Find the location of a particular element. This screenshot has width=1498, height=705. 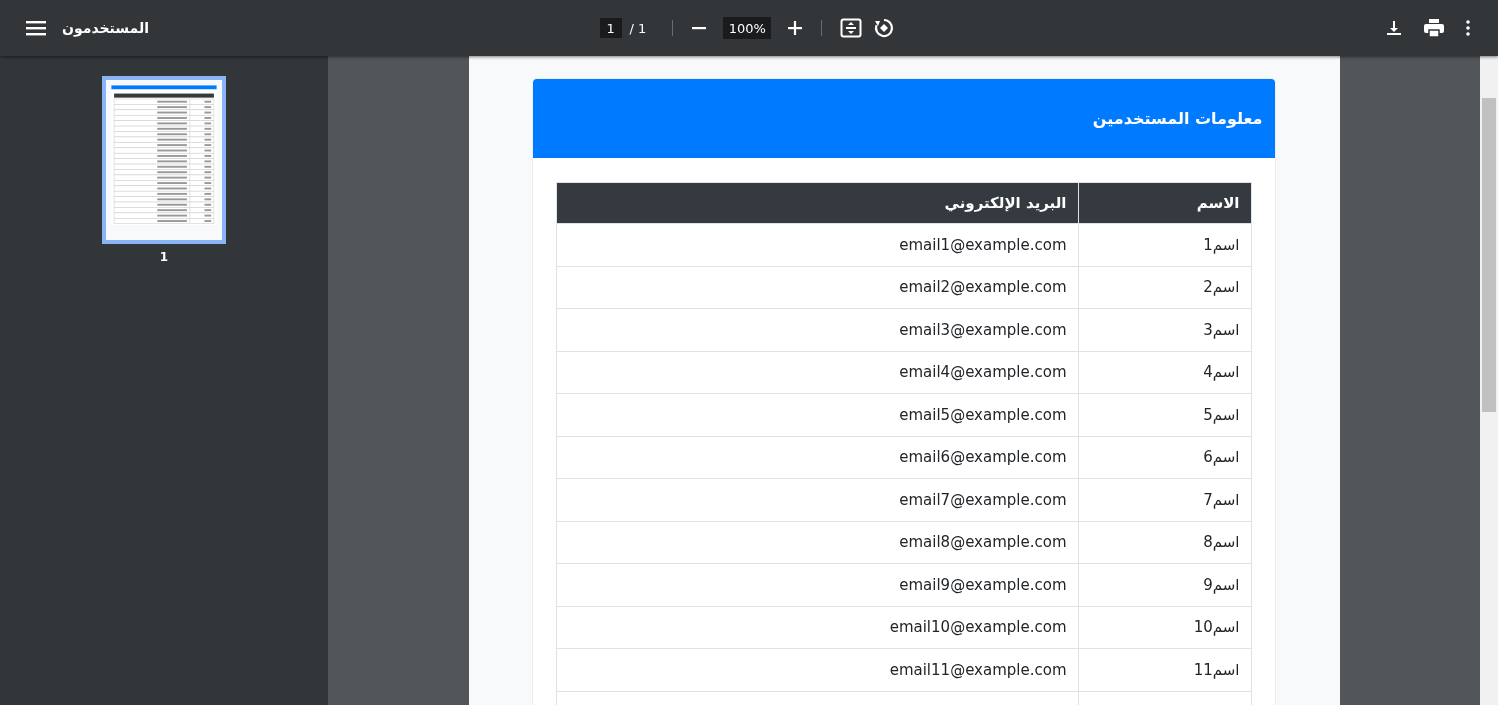

scrollbar is located at coordinates (1489, 380).